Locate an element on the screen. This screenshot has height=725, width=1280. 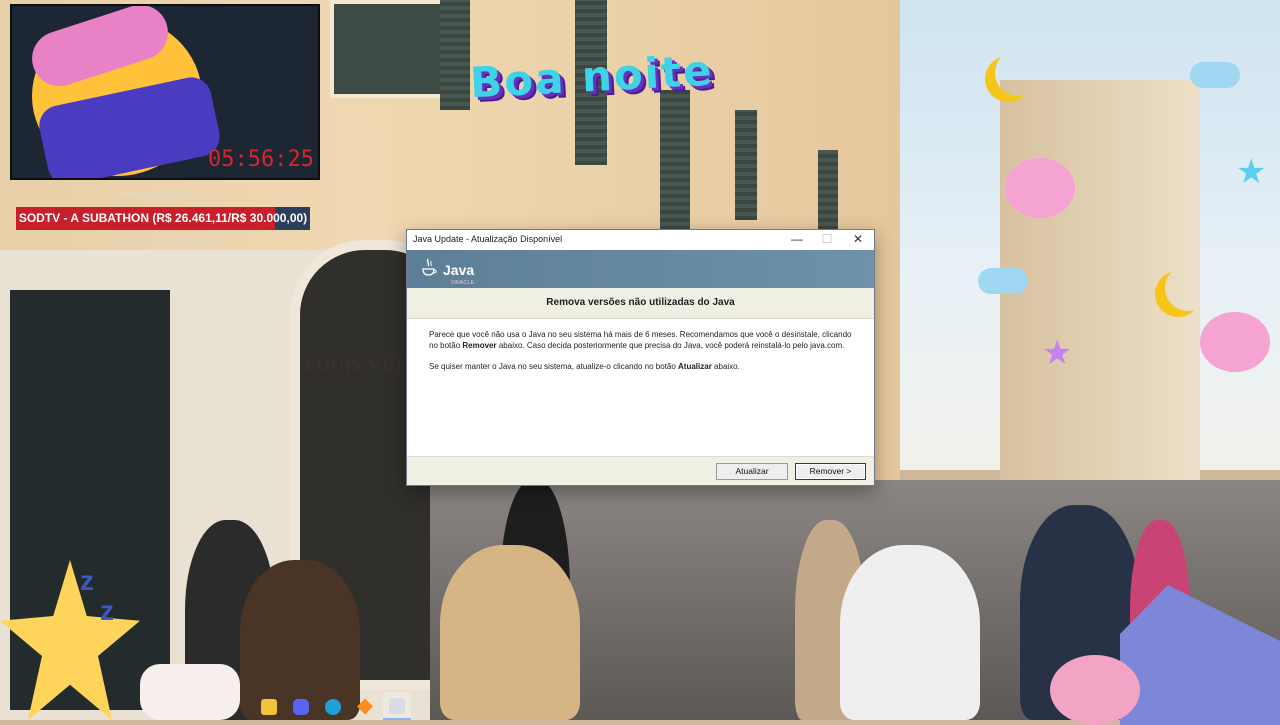
java-wordmark: Java is located at coordinates (459, 270).